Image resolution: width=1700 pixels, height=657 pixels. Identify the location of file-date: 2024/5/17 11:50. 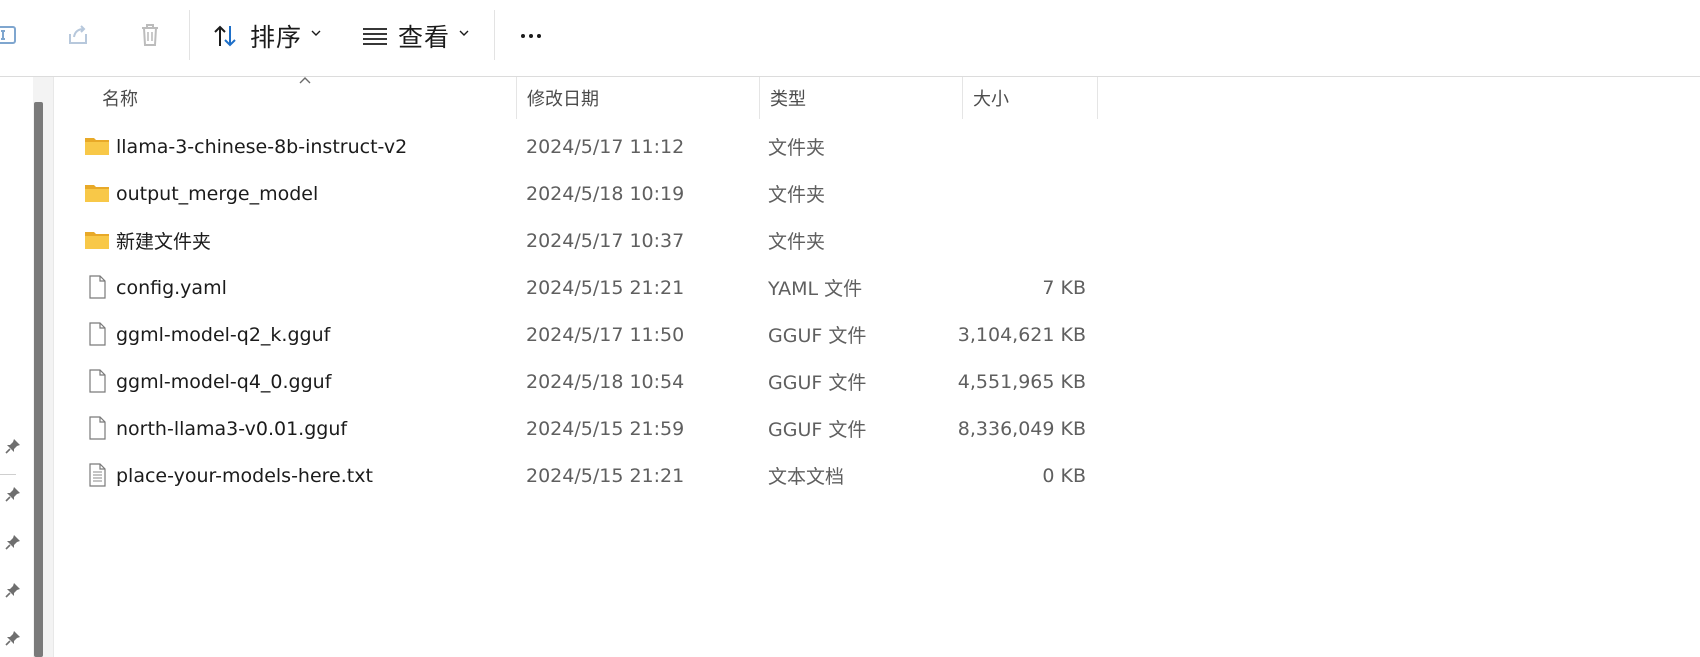
(605, 334).